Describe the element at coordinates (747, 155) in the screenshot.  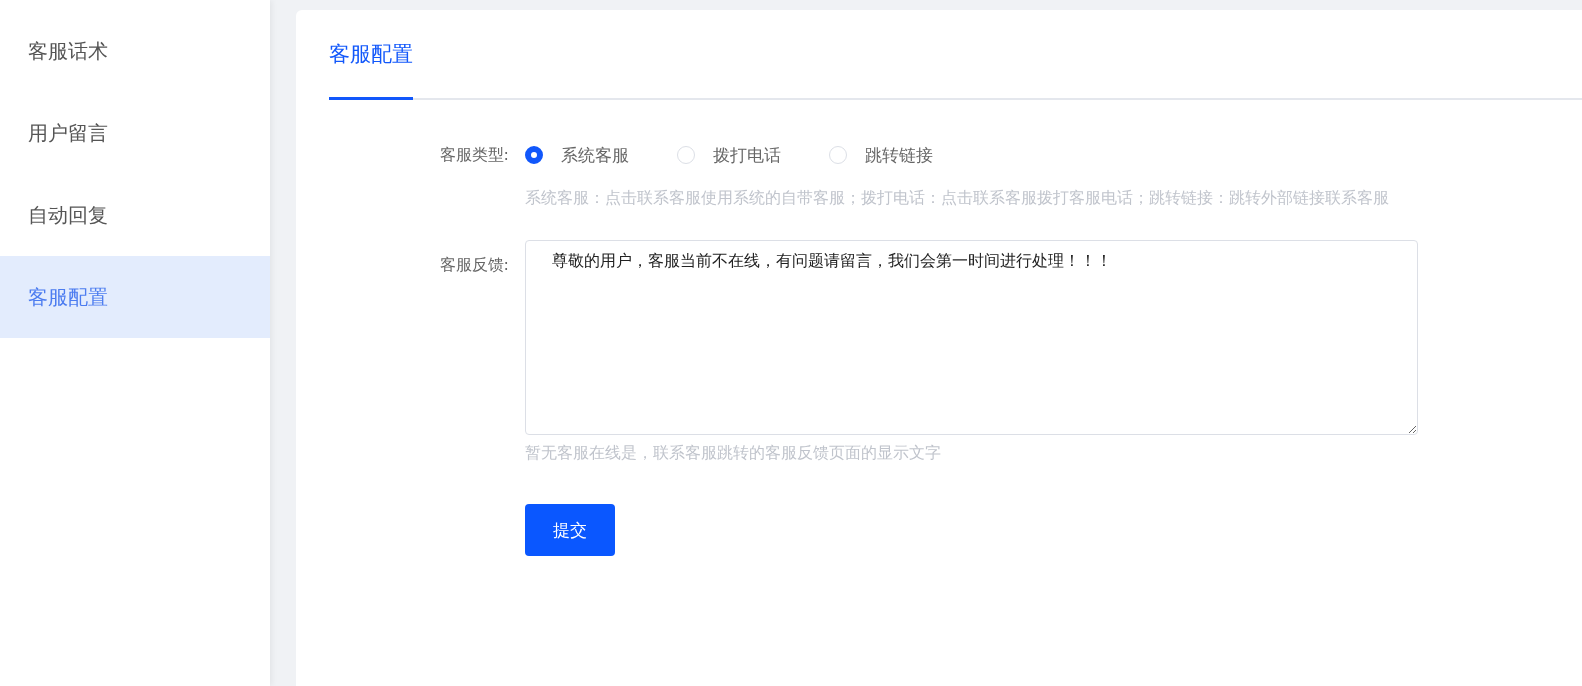
I see `radio-label: 拨打电话` at that location.